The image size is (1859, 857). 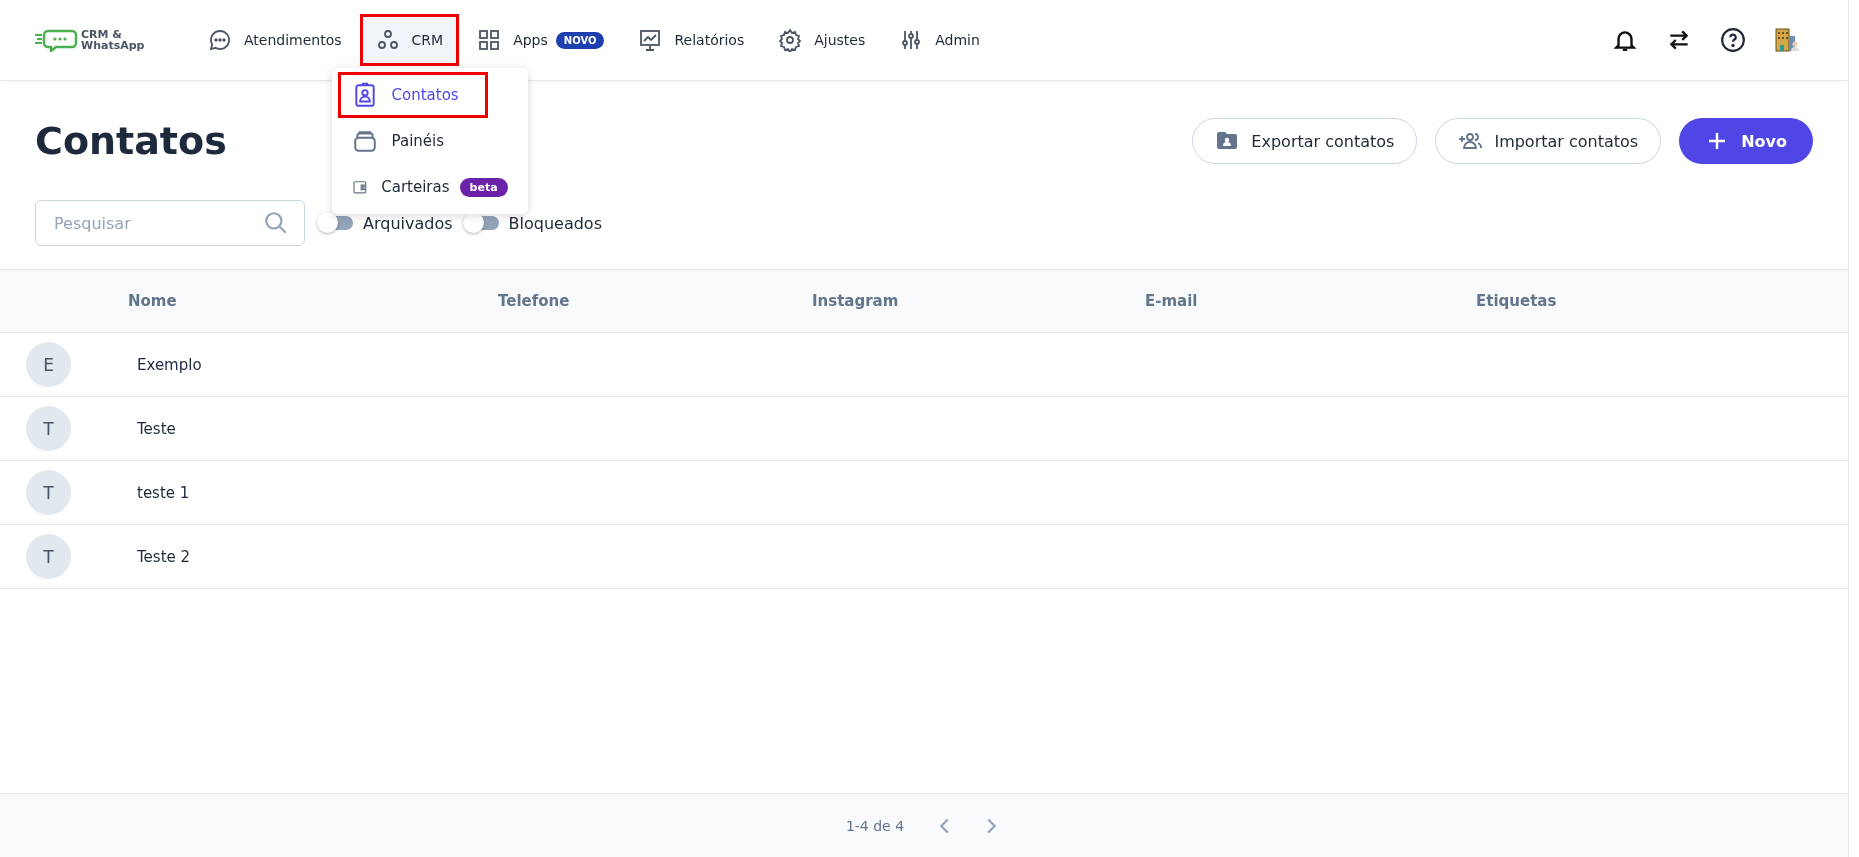 I want to click on chart-icon, so click(x=650, y=40).